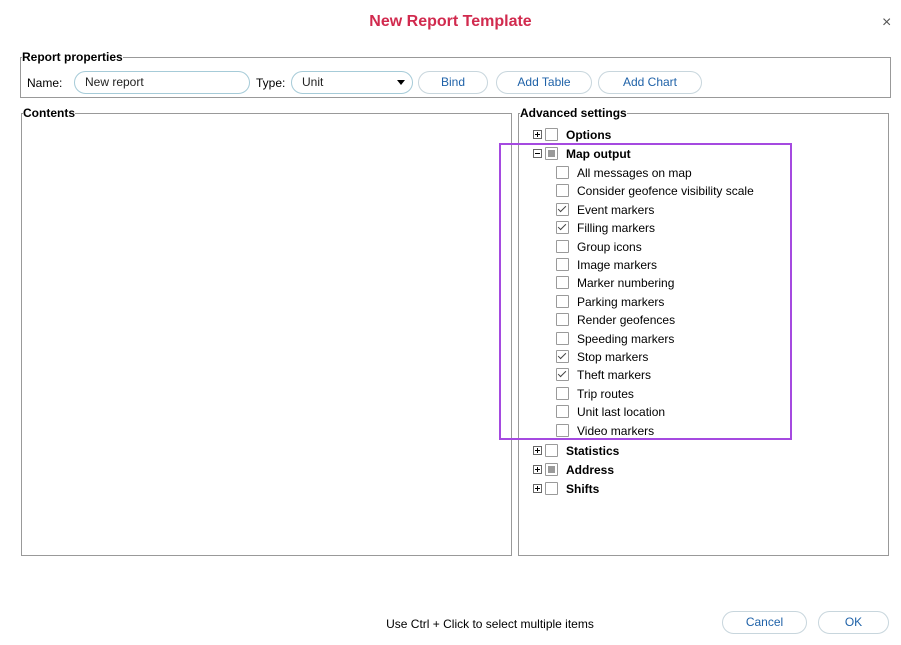 This screenshot has width=901, height=645. I want to click on shifts-checkbox, so click(551, 488).